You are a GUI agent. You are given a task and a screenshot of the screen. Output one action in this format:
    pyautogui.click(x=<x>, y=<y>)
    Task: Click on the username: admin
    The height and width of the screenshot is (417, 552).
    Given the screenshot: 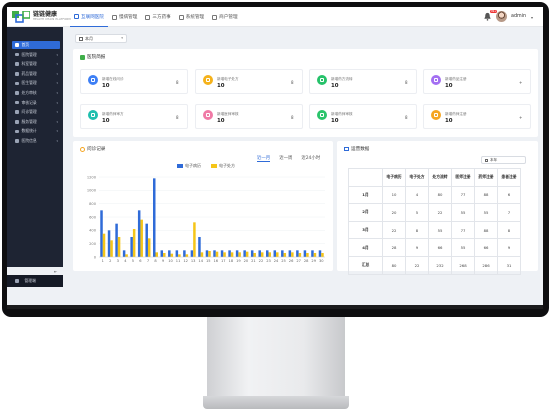 What is the action you would take?
    pyautogui.click(x=518, y=16)
    